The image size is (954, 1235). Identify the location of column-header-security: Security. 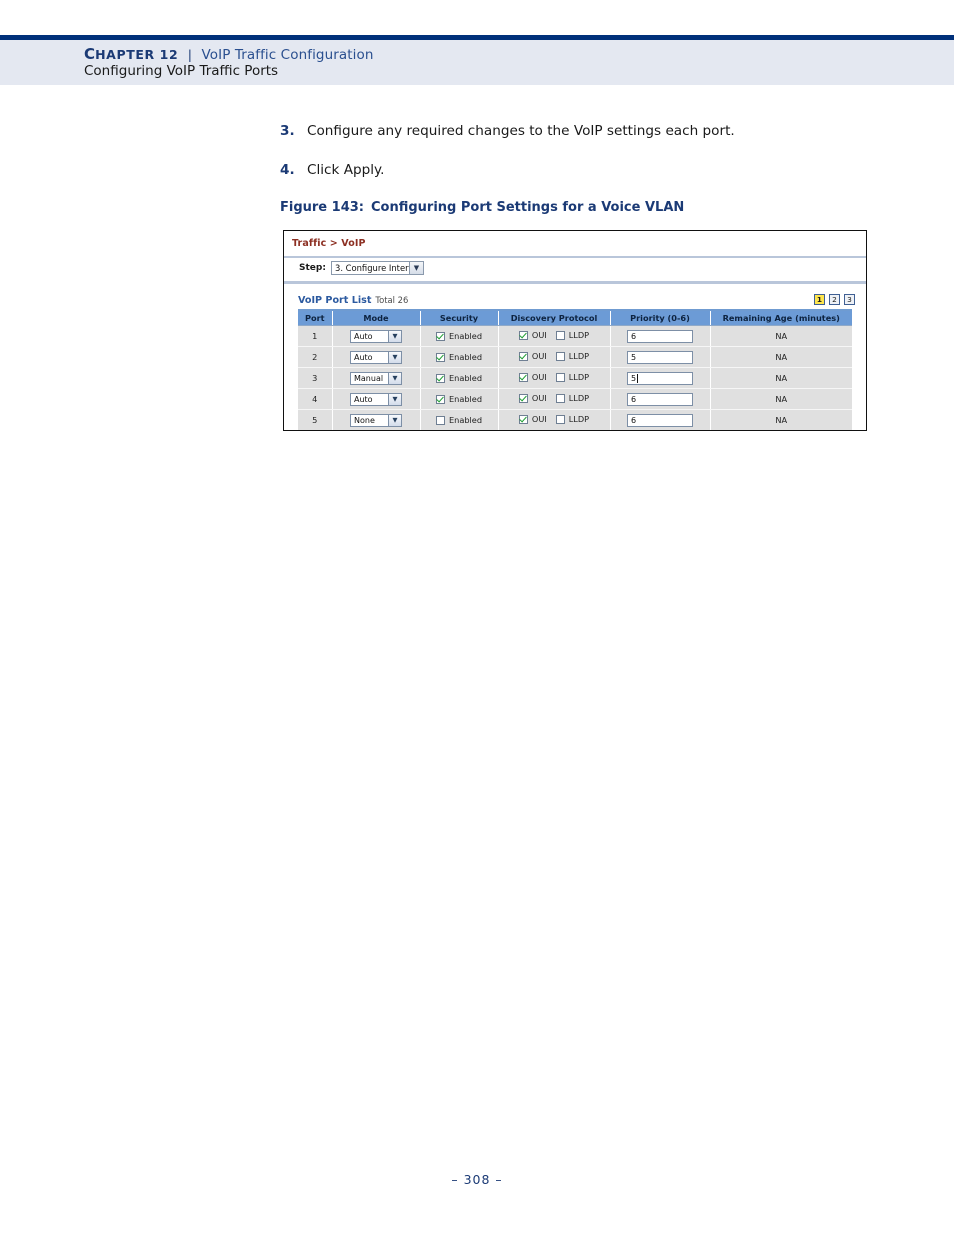
(459, 318).